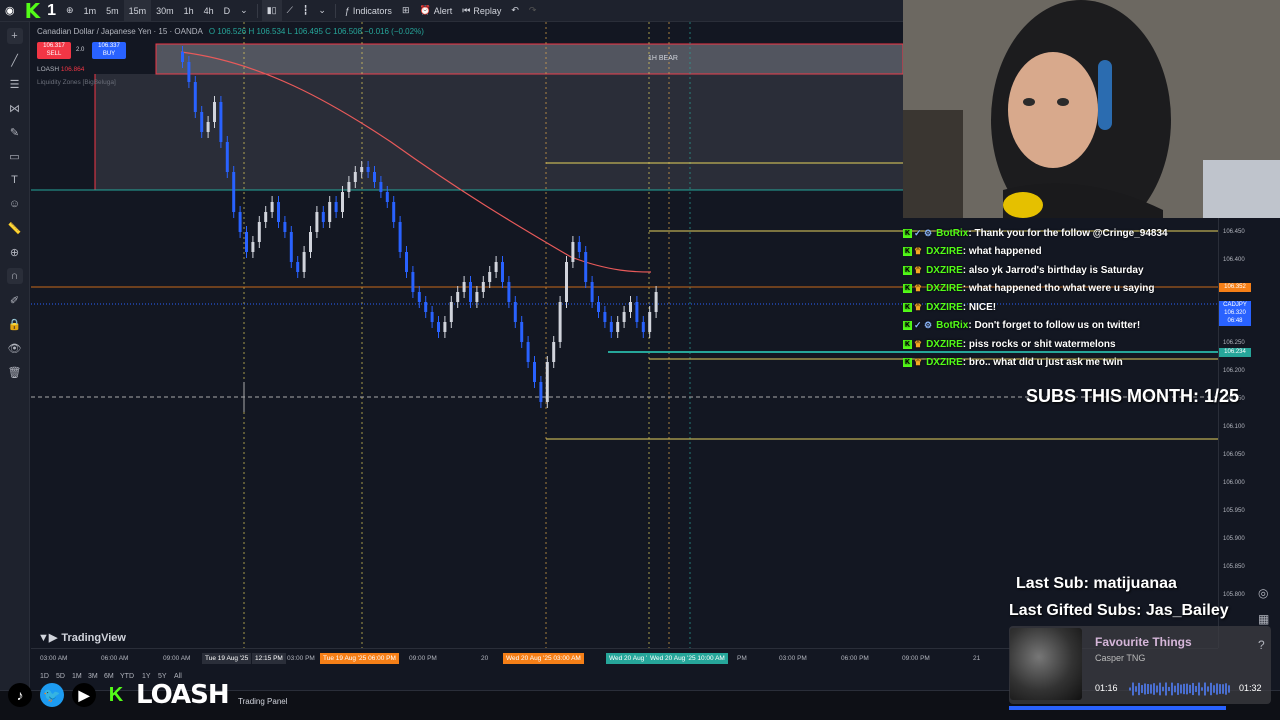 Image resolution: width=1280 pixels, height=720 pixels. Describe the element at coordinates (15, 300) in the screenshot. I see `lock-drawing-icon: ✐` at that location.